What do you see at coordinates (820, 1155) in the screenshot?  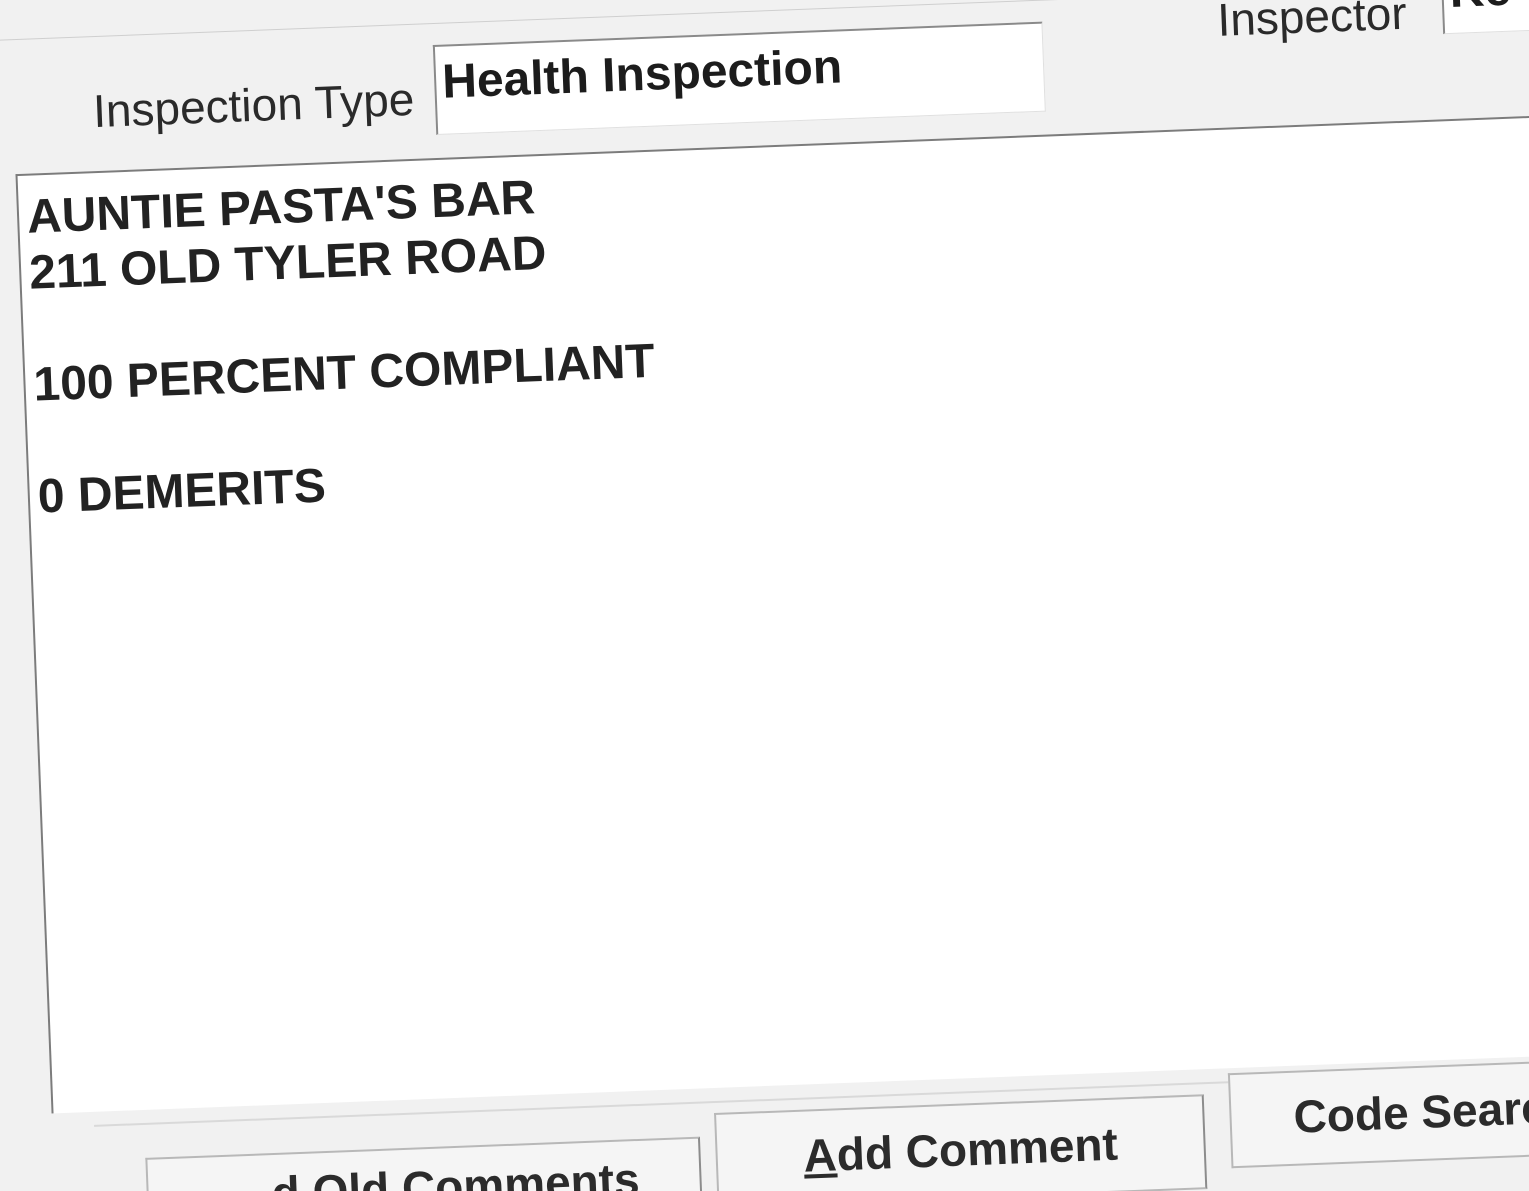 I see `add-comment-mnemonic: A` at bounding box center [820, 1155].